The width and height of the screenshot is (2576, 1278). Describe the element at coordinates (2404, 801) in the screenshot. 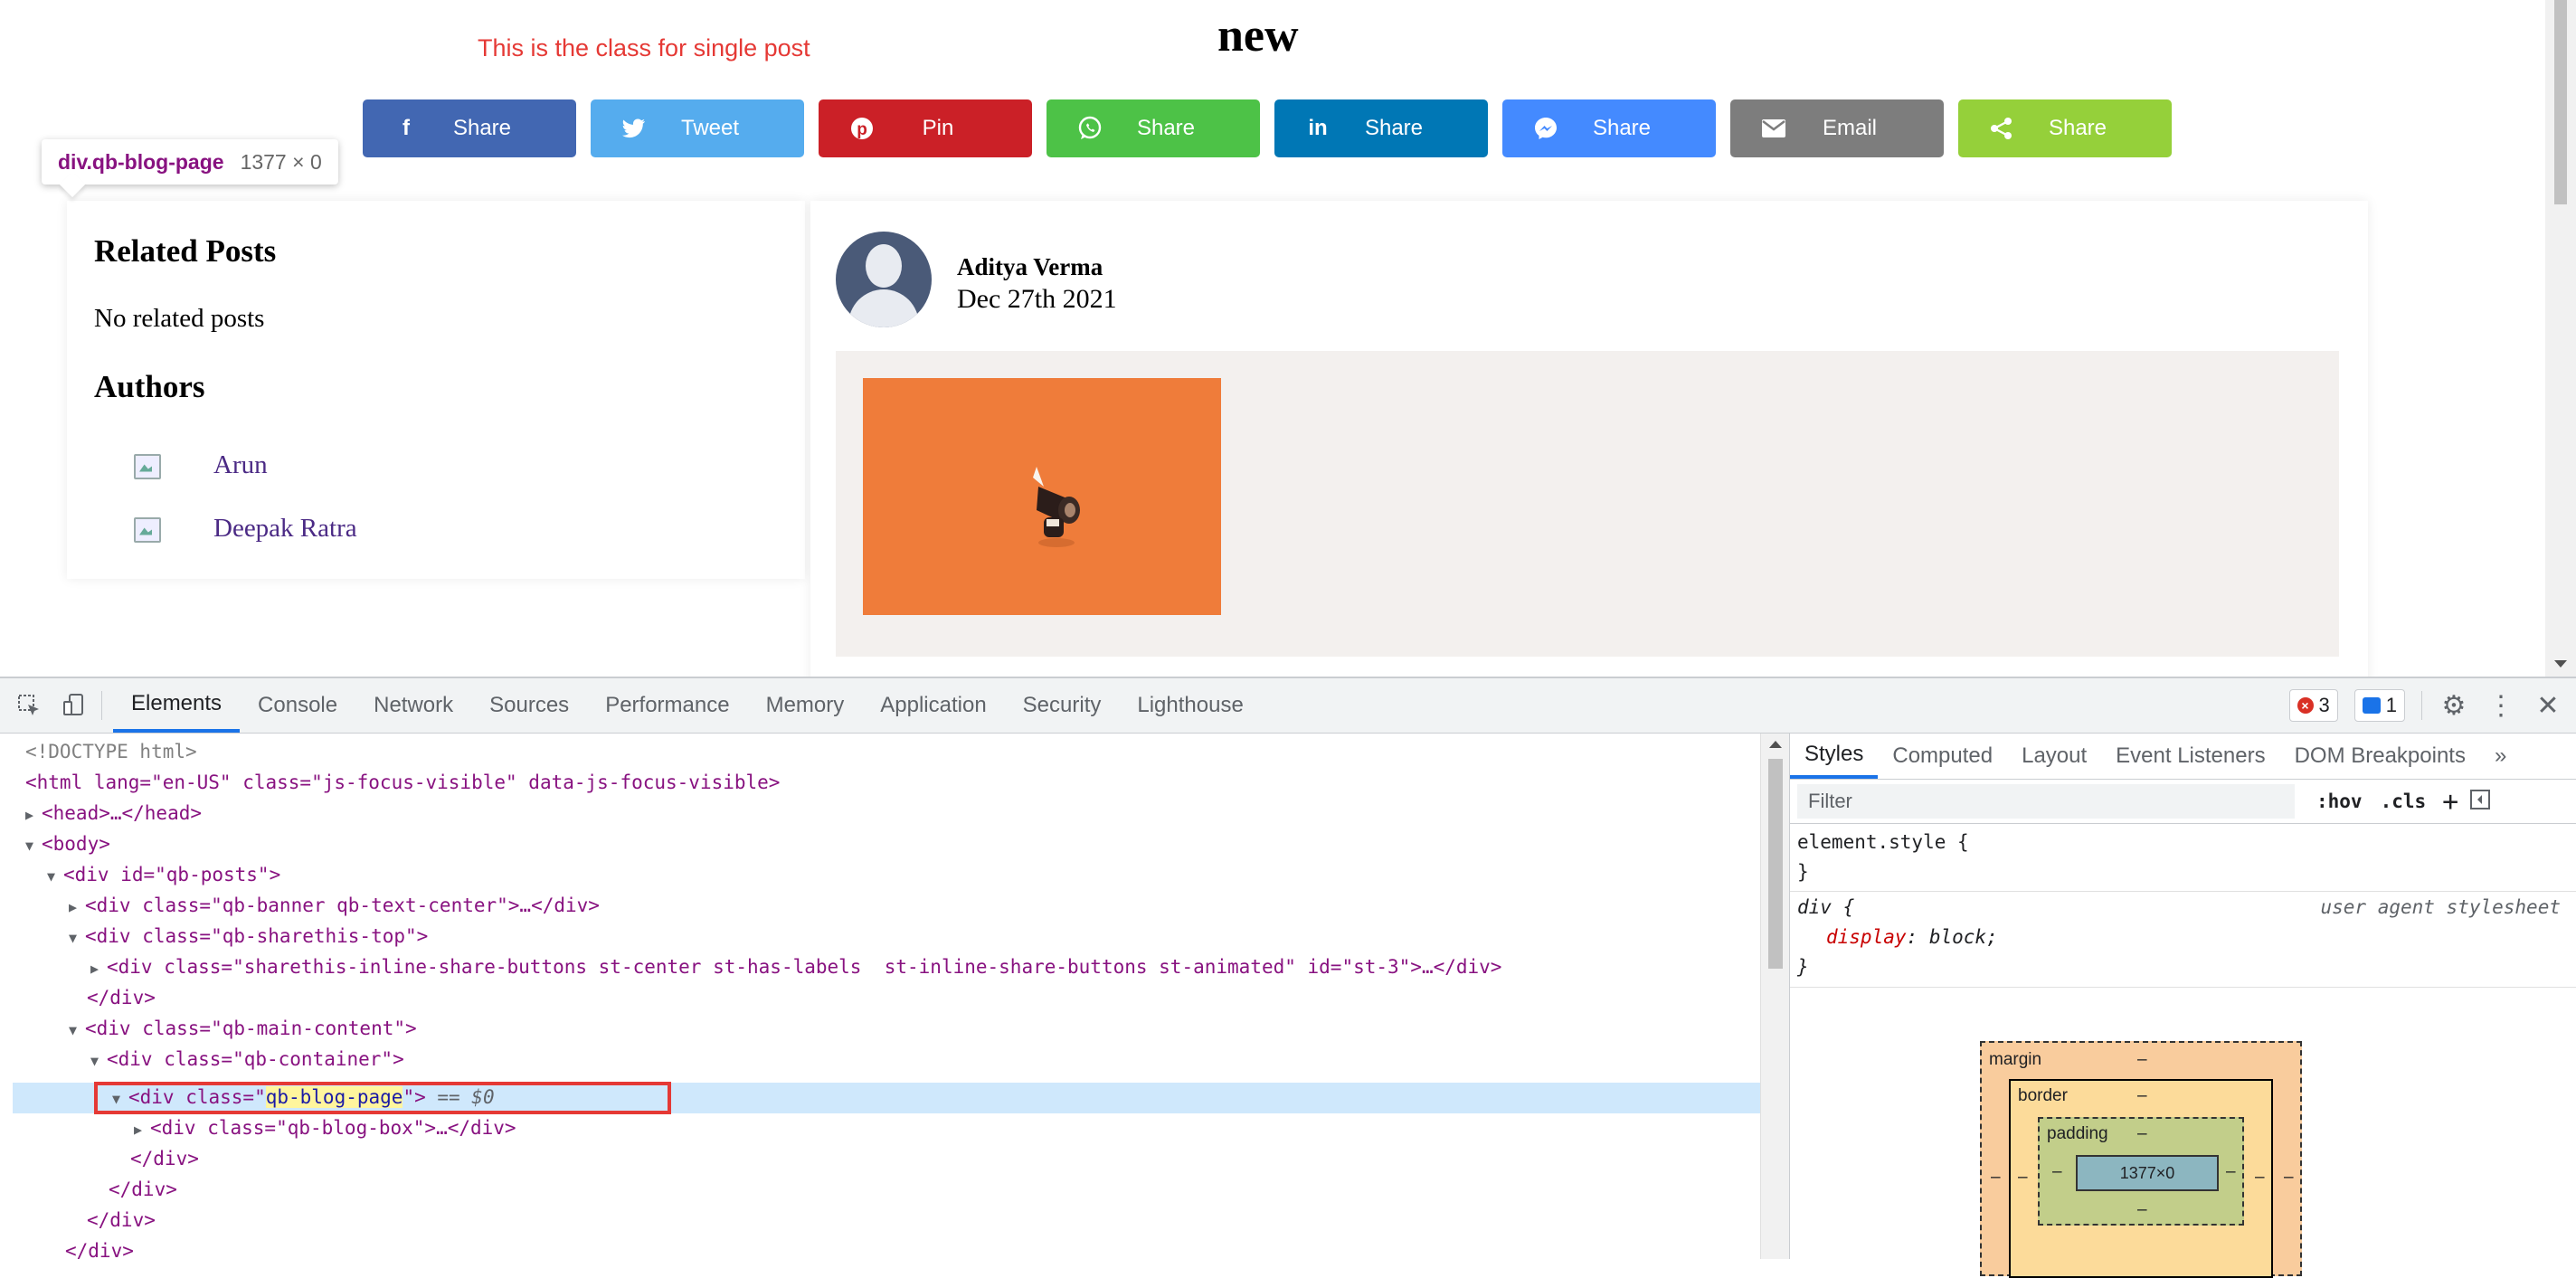

I see `cls-toggle: .cls` at that location.